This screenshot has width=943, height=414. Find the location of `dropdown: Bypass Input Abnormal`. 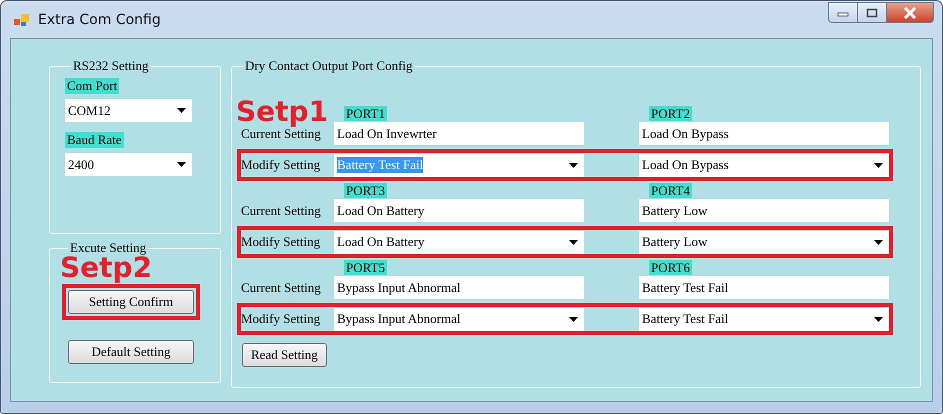

dropdown: Bypass Input Abnormal is located at coordinates (459, 319).